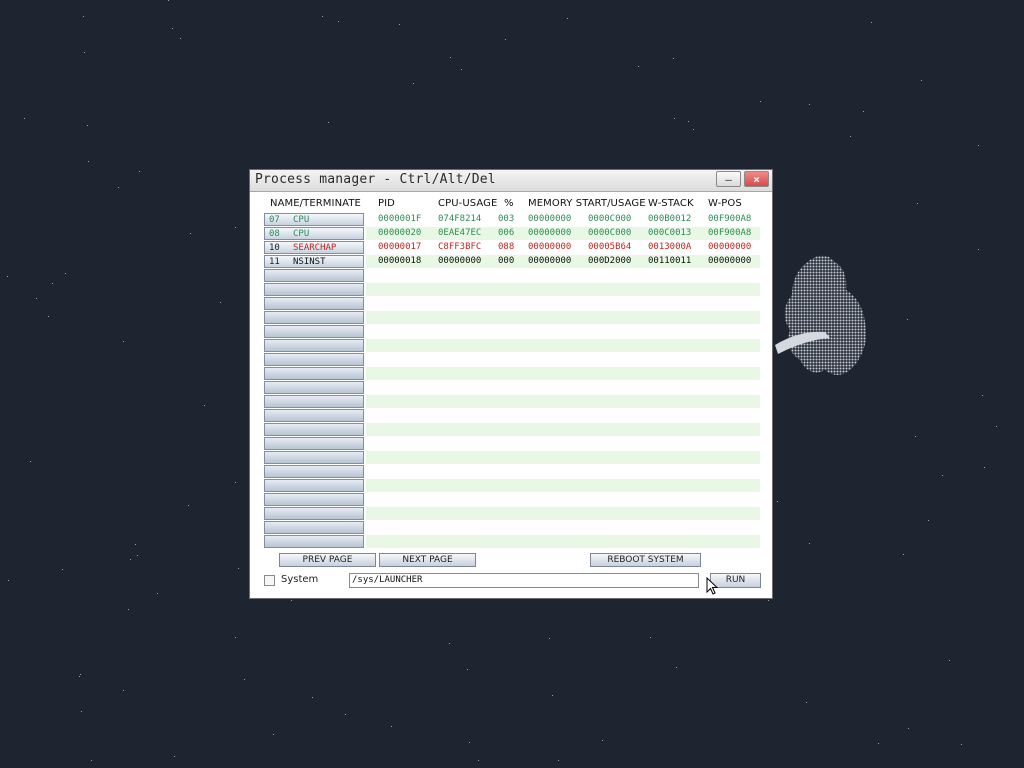  Describe the element at coordinates (274, 220) in the screenshot. I see `process-number: 07` at that location.